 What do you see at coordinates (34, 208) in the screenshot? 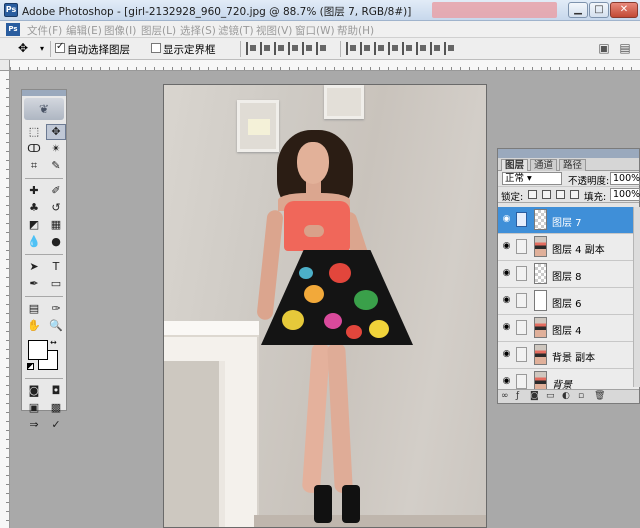
I see `clone-stamp-tool-icon: ♣` at bounding box center [34, 208].